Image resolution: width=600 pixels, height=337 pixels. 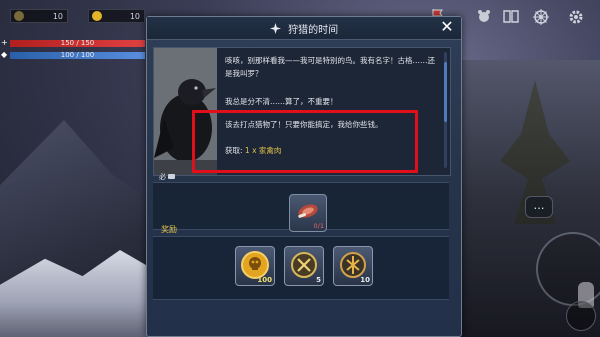 I want to click on hp-bar: + 150 / 150, so click(x=73, y=43).